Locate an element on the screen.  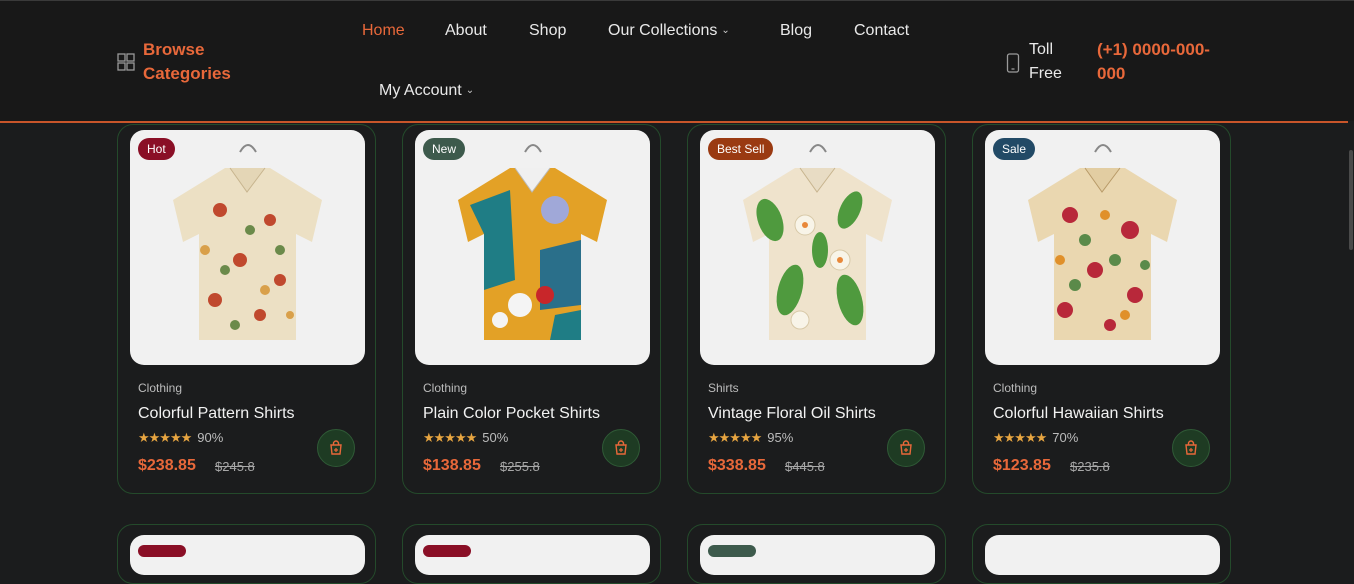
product-old-price: $255.8 is located at coordinates (520, 466).